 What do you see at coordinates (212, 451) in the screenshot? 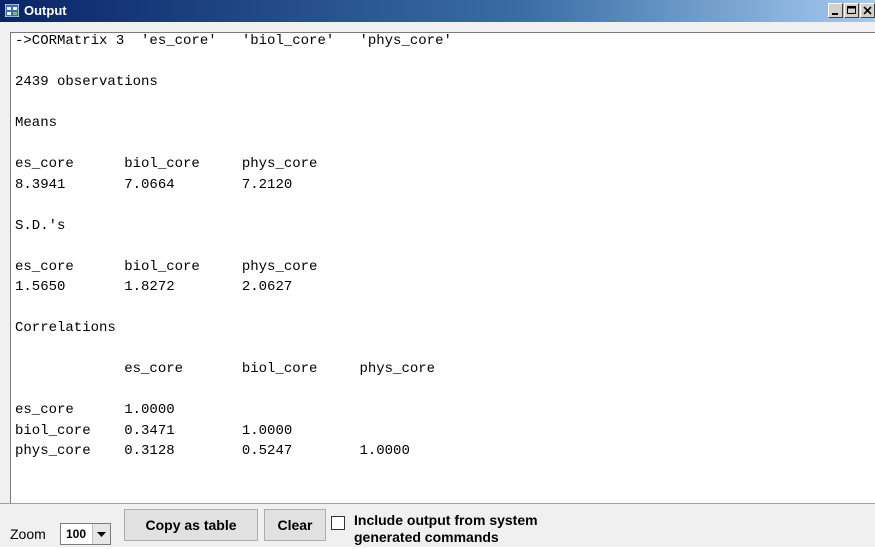
I see `output-line: phys_core 0.3128 0.5247 1.0000` at bounding box center [212, 451].